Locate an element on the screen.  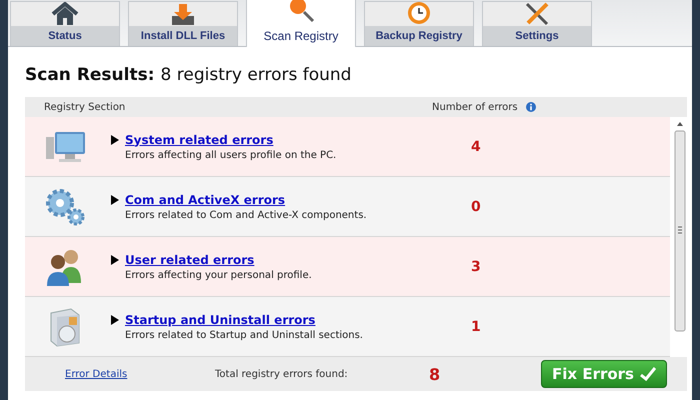
section-link: User related errors is located at coordinates (189, 259).